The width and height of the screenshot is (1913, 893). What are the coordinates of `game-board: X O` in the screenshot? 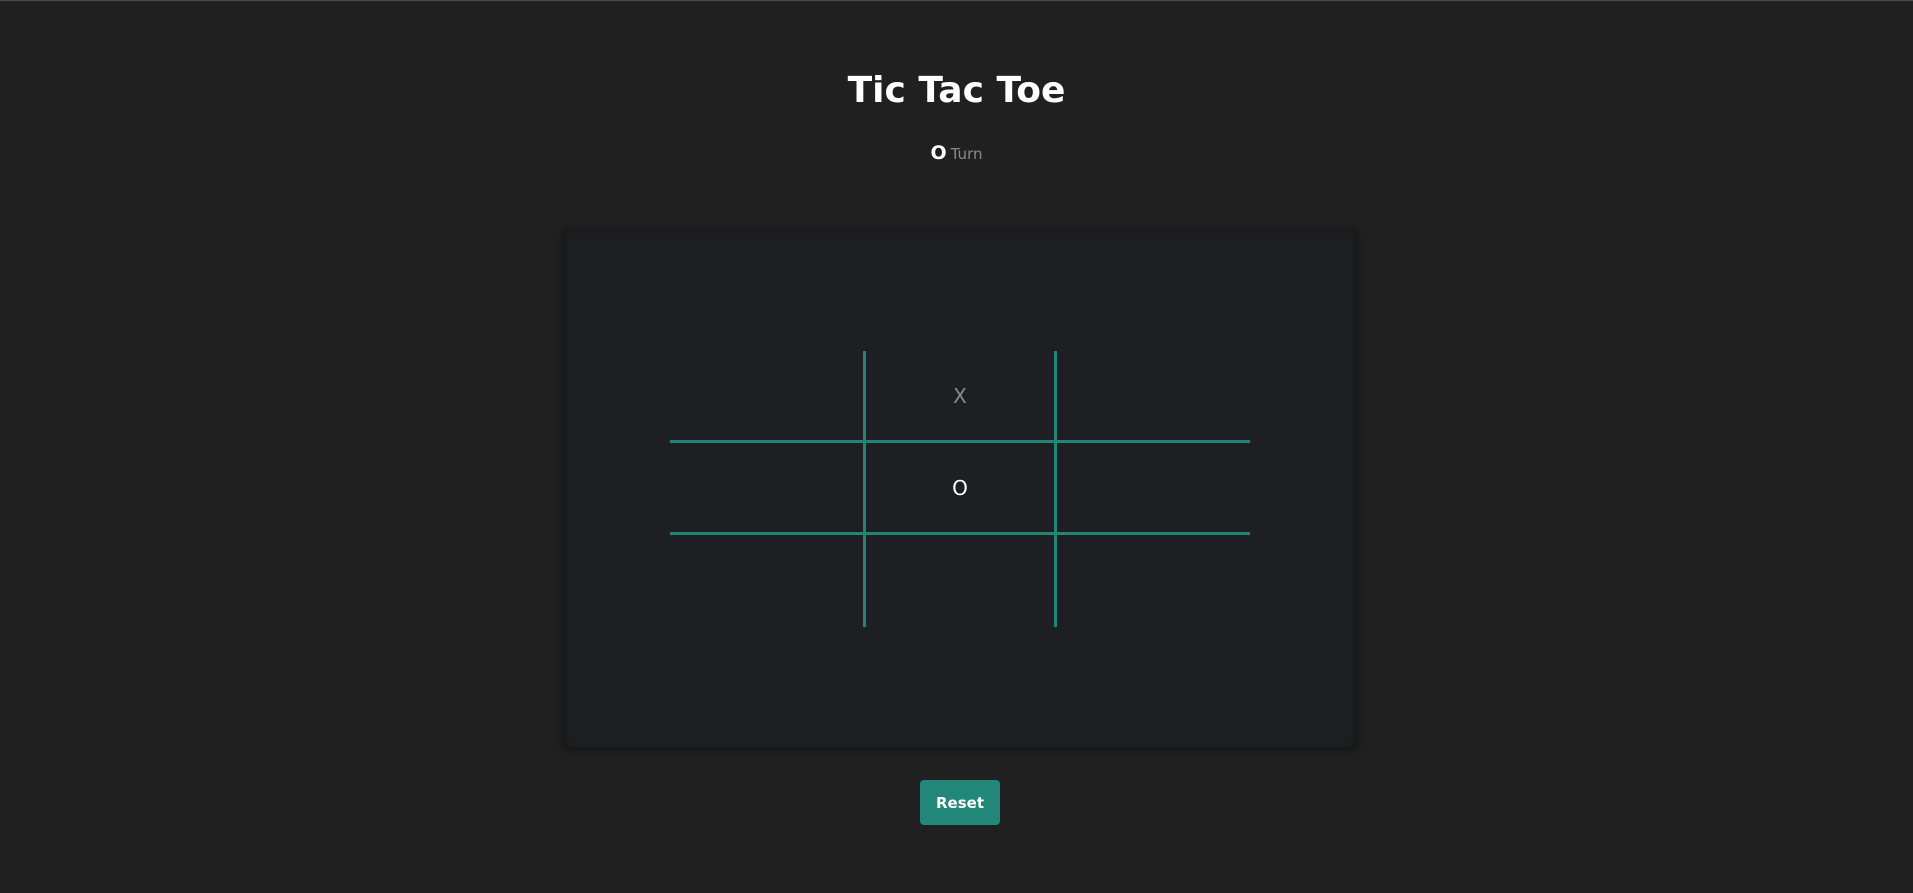 It's located at (960, 489).